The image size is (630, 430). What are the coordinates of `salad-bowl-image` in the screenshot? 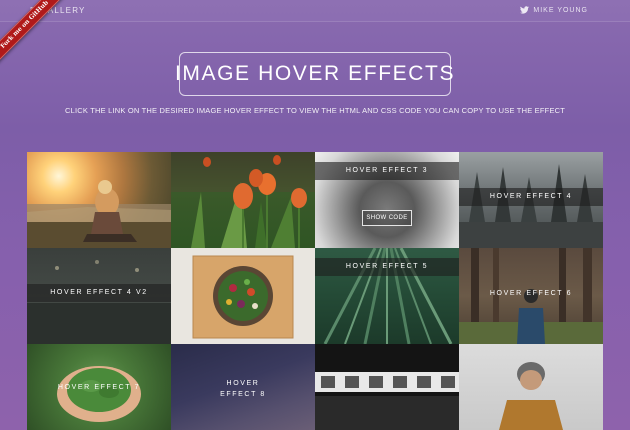 It's located at (243, 297).